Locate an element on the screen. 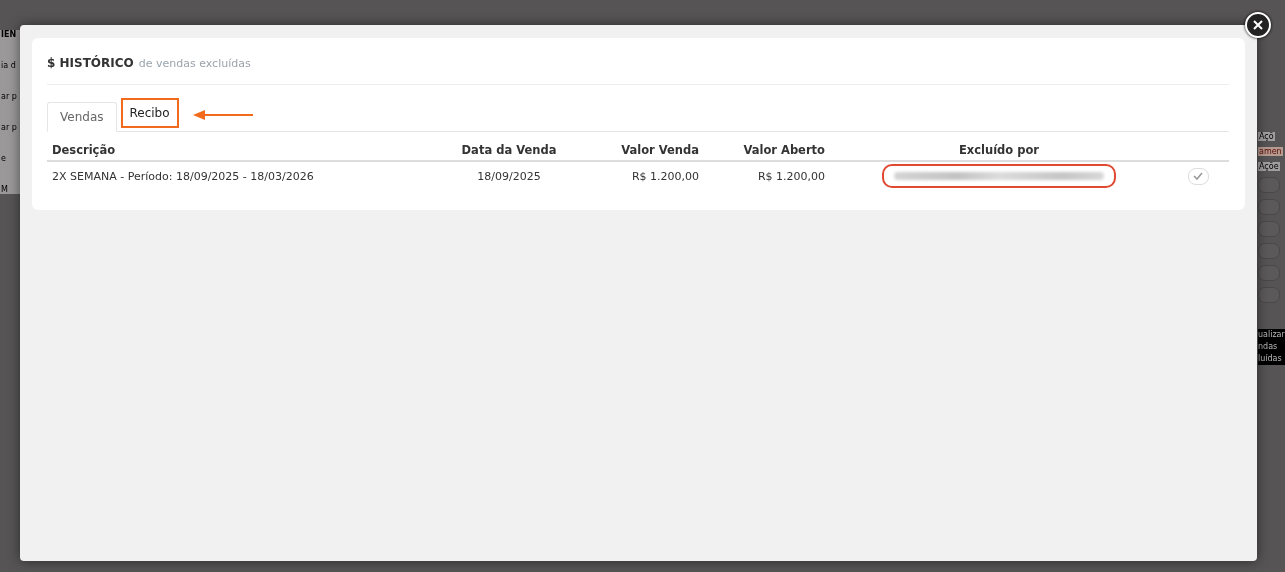 The image size is (1285, 572). table-cell-text: 2X SEMANA - Período: 18/09/2025 - 18/03/2026 is located at coordinates (183, 176).